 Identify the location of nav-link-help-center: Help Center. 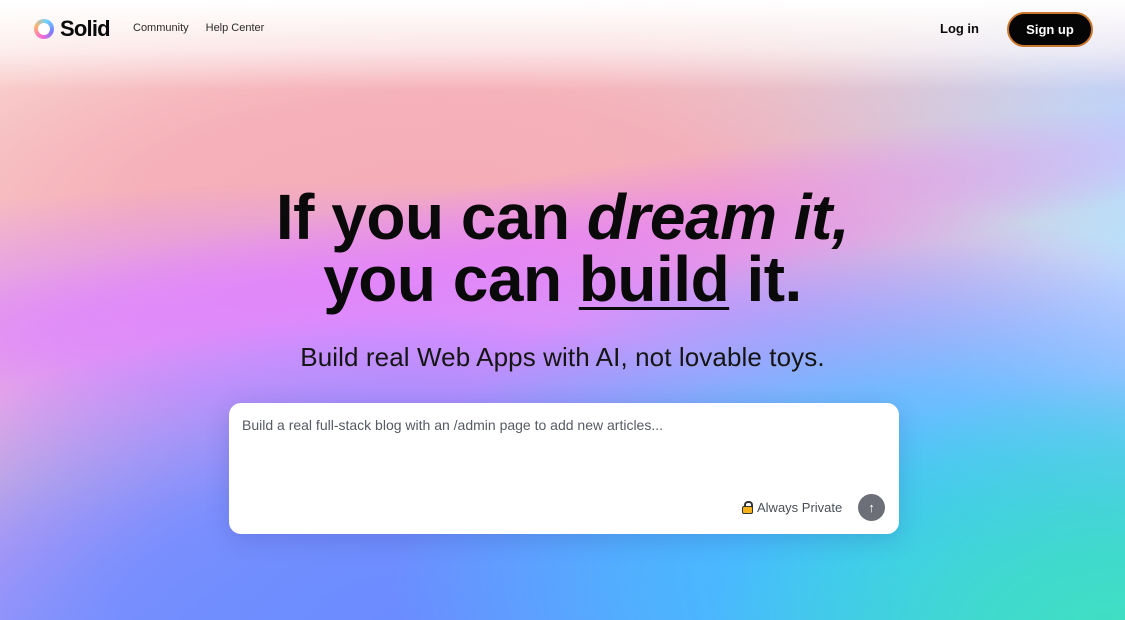
(235, 28).